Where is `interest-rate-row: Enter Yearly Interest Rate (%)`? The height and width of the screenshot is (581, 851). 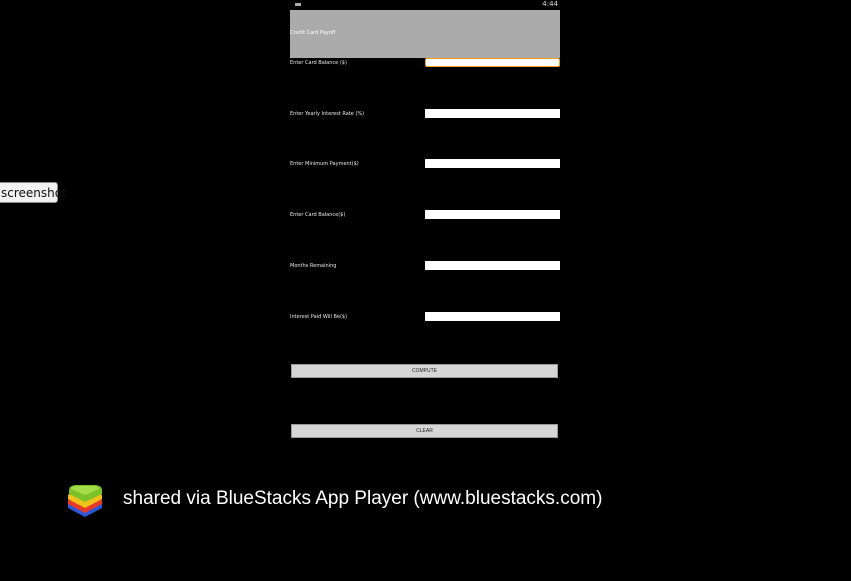 interest-rate-row: Enter Yearly Interest Rate (%) is located at coordinates (425, 114).